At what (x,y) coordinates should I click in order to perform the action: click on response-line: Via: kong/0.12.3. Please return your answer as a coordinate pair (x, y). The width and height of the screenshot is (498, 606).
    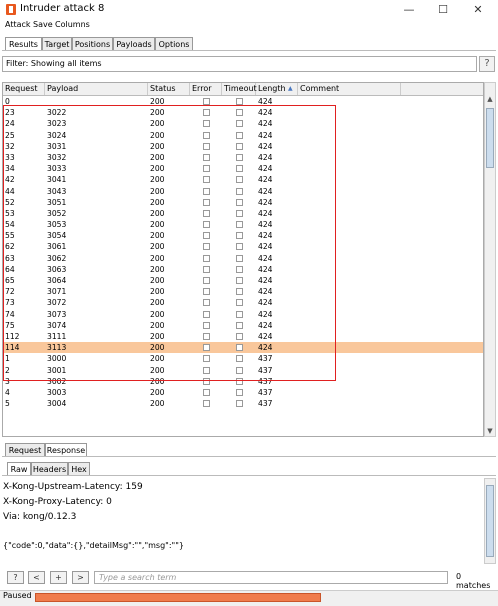
    Looking at the image, I should click on (40, 517).